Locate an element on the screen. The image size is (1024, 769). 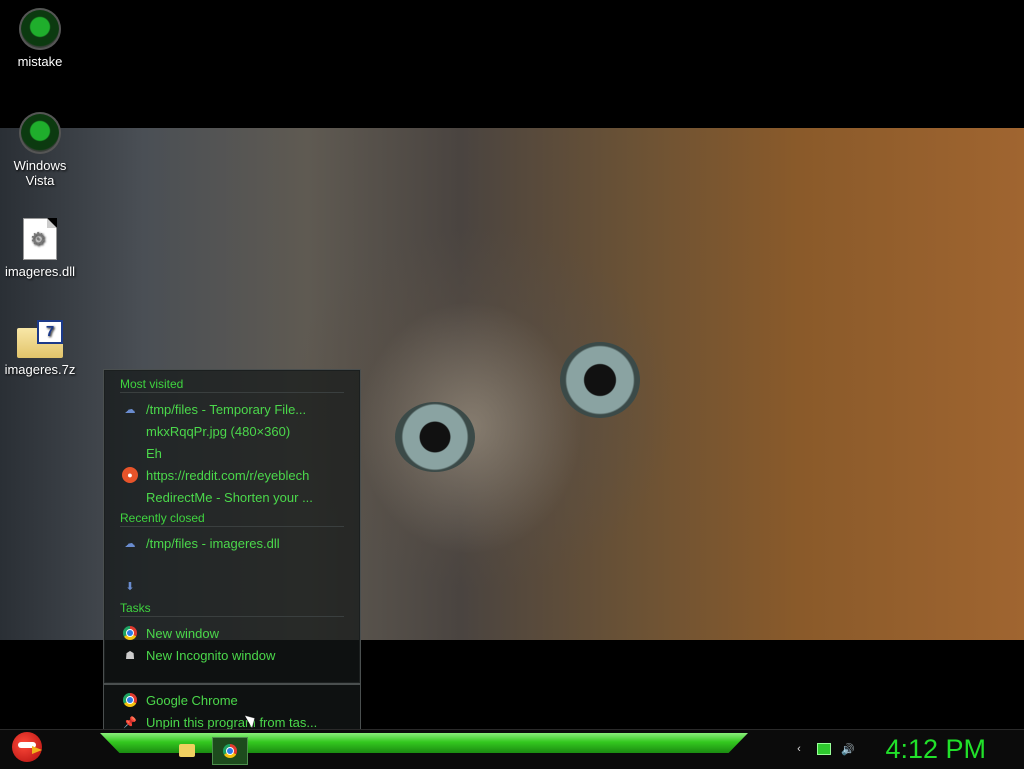
jumplist-item: ● https://reddit.com/r/eyeblech is located at coordinates (232, 475).